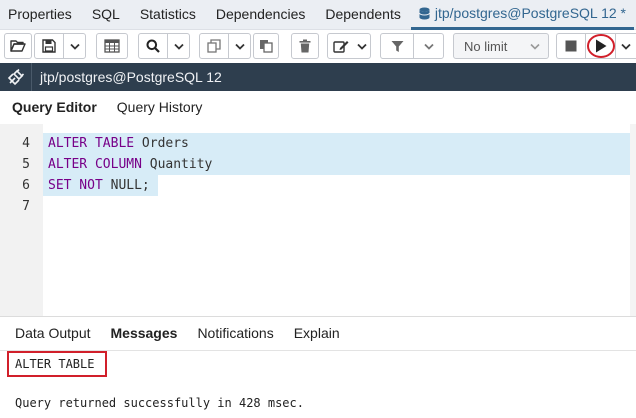  I want to click on tab-dependents: Dependents, so click(363, 15).